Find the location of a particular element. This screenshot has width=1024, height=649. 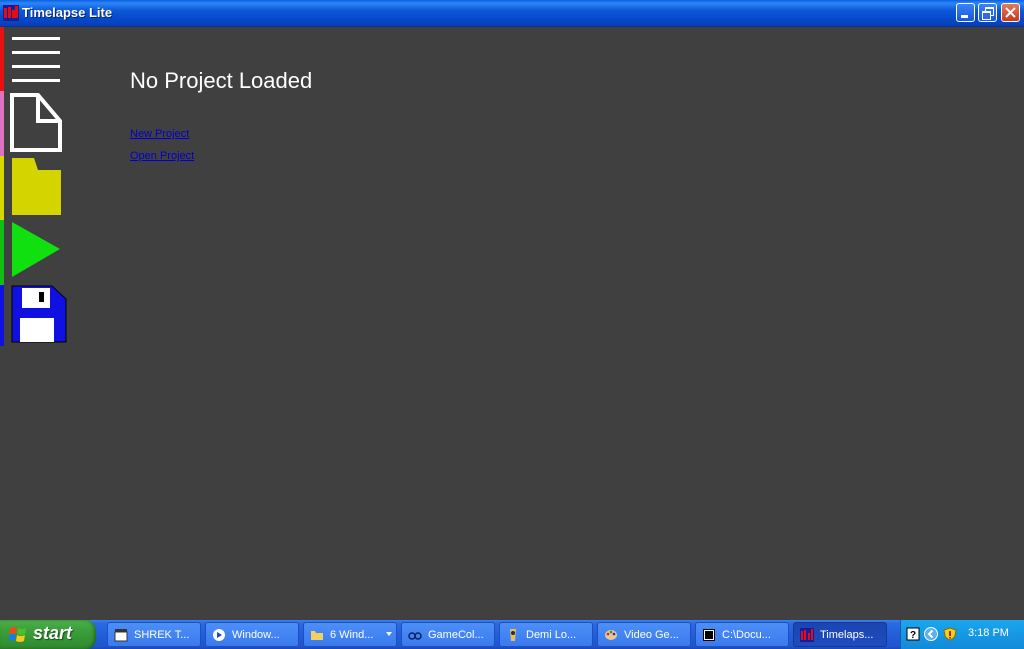

app-icon is located at coordinates (513, 635).